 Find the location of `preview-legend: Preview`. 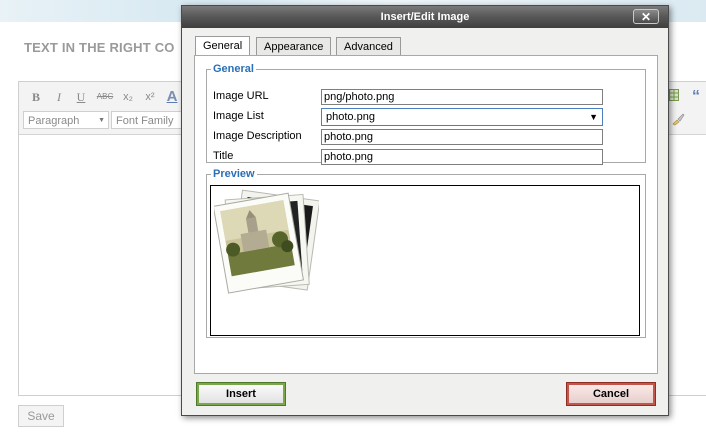

preview-legend: Preview is located at coordinates (234, 174).